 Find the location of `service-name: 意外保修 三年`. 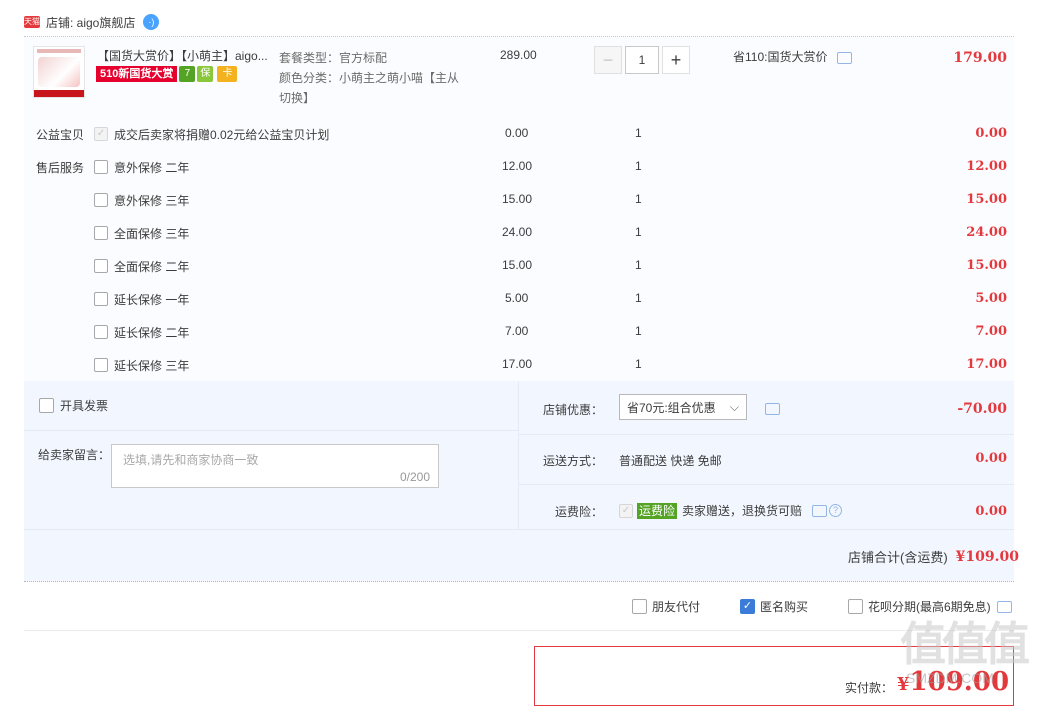

service-name: 意外保修 三年 is located at coordinates (152, 200).